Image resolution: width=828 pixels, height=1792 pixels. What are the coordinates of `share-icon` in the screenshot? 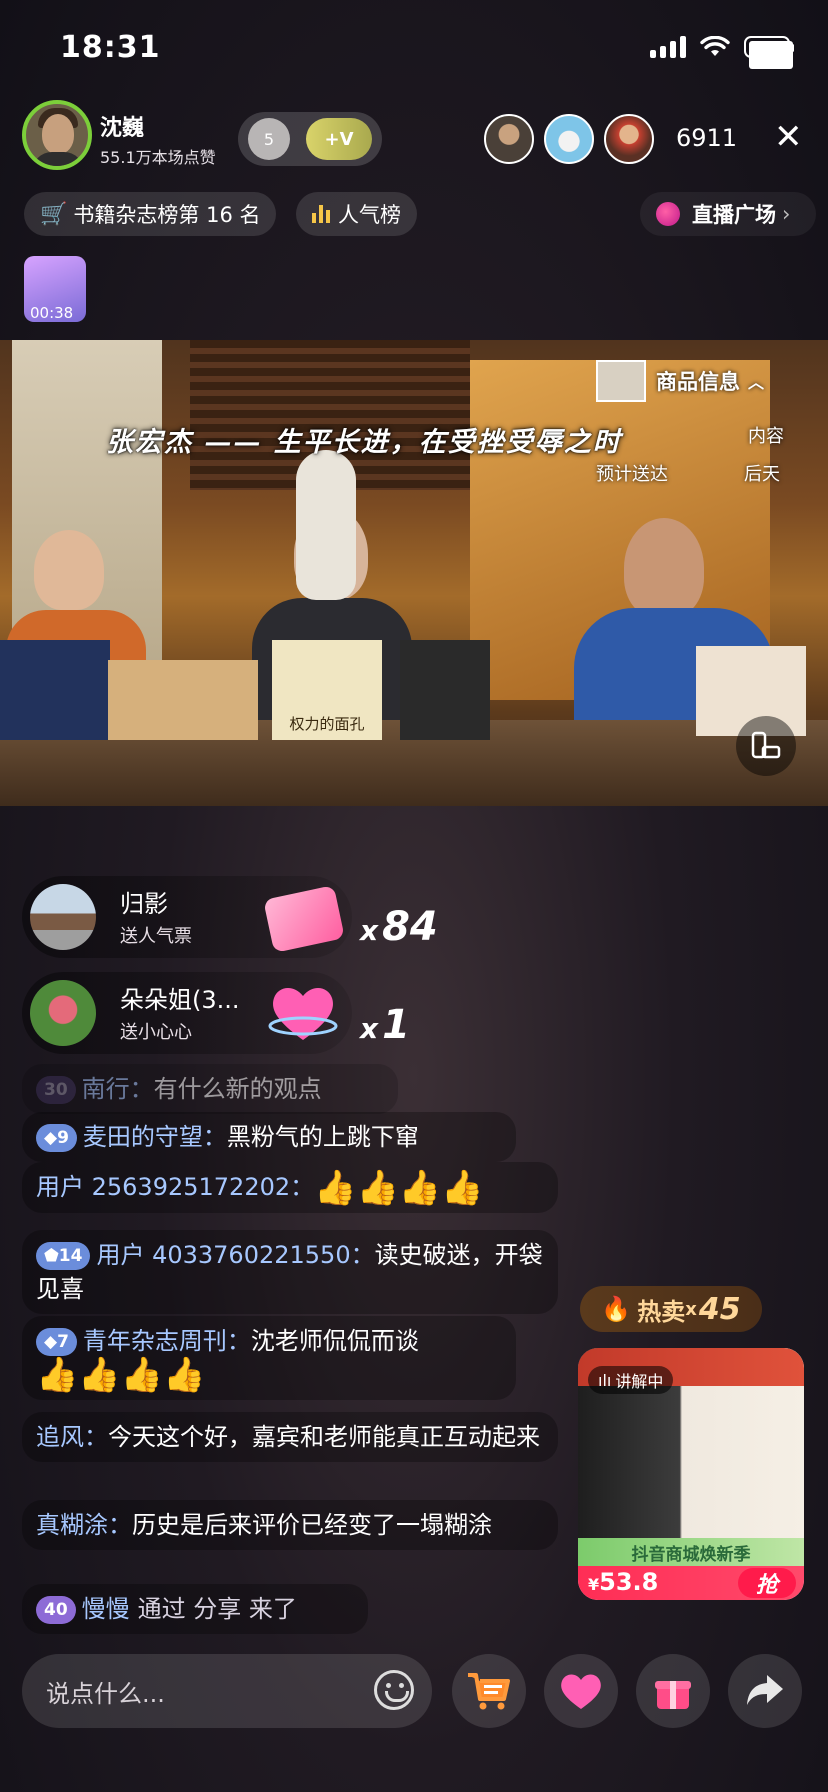 It's located at (765, 1690).